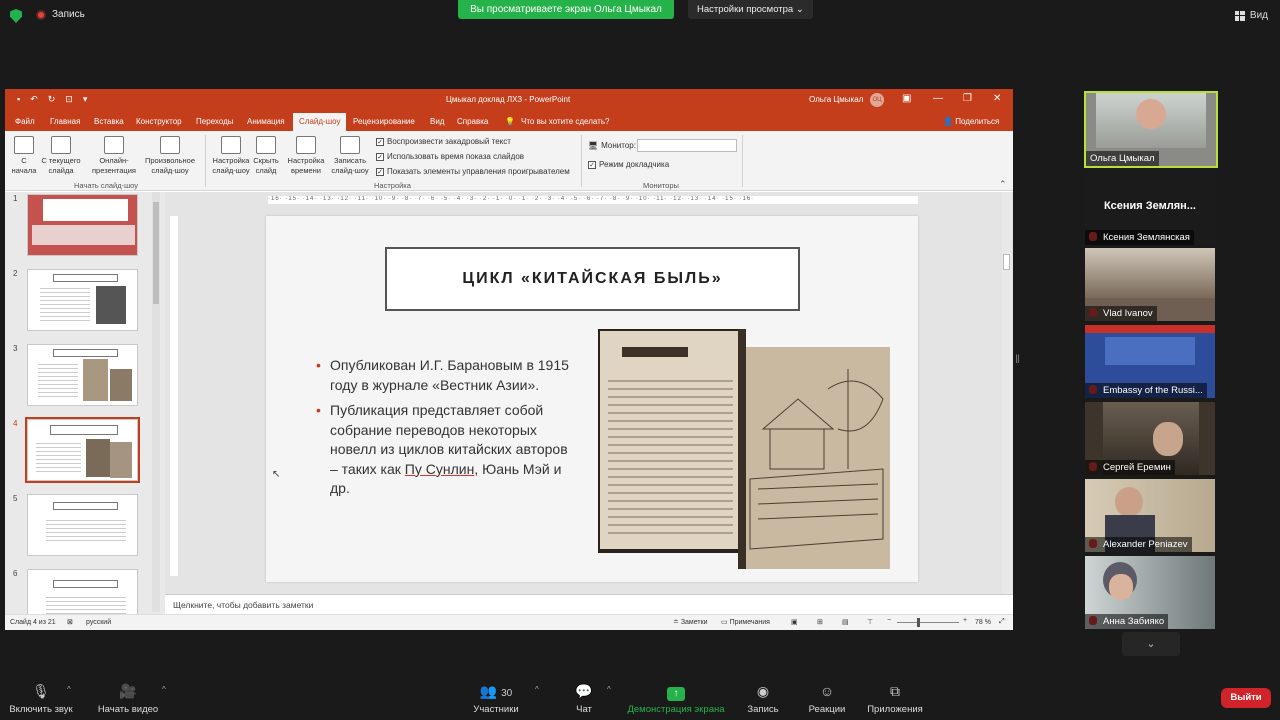 This screenshot has width=1280, height=720. I want to click on record-button: ◉ Запись, so click(763, 698).